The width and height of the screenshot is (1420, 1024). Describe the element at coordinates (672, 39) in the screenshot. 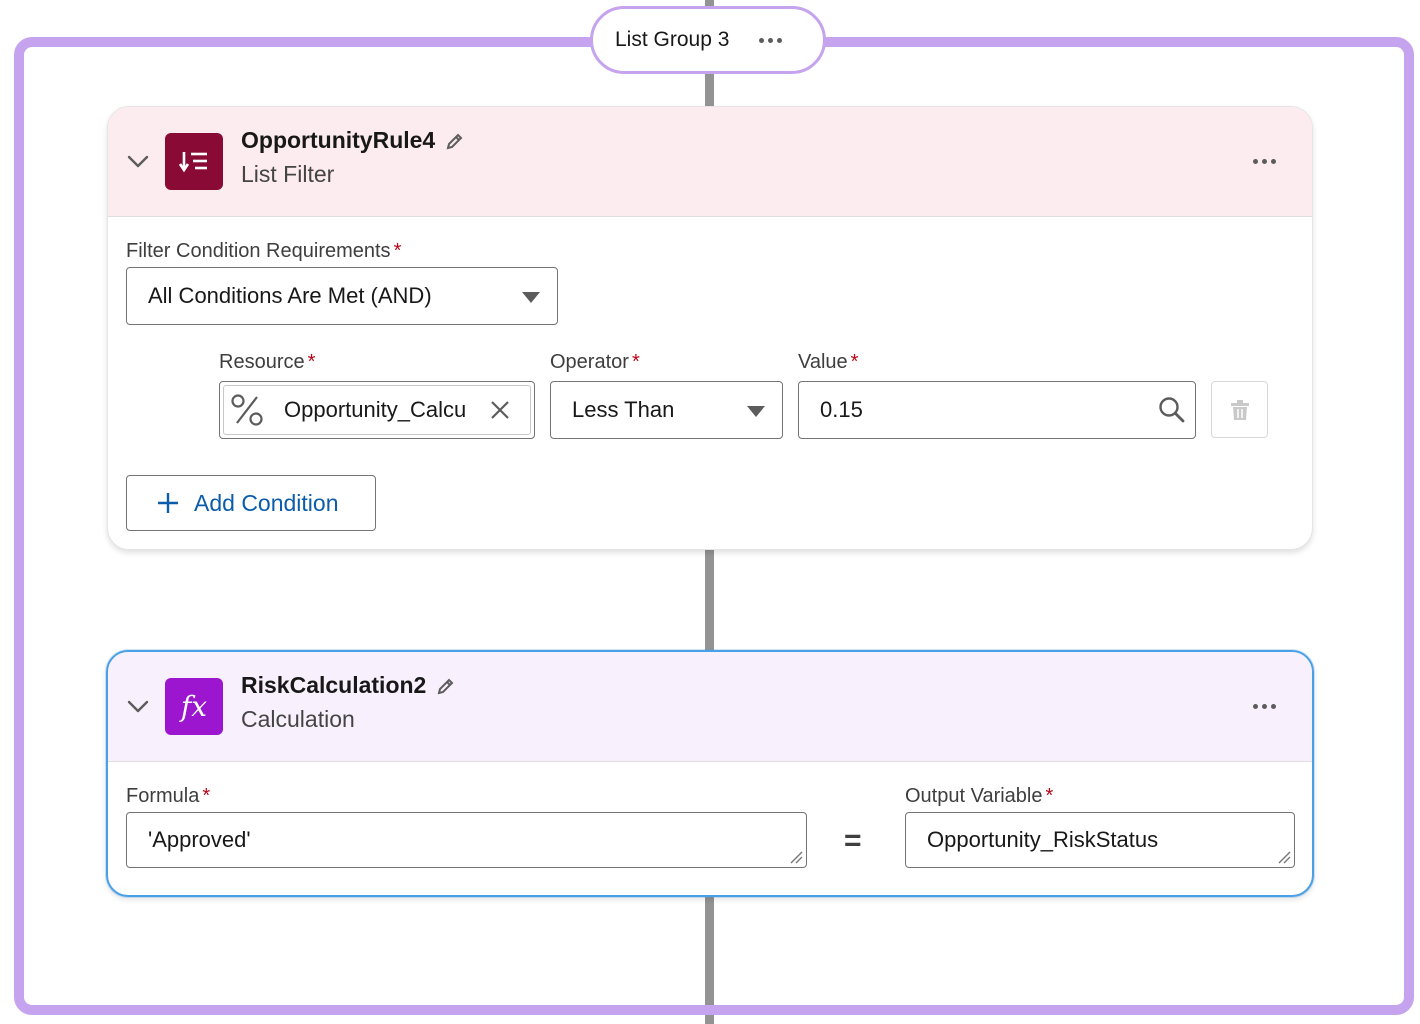

I see `list-group-title: List Group 3` at that location.